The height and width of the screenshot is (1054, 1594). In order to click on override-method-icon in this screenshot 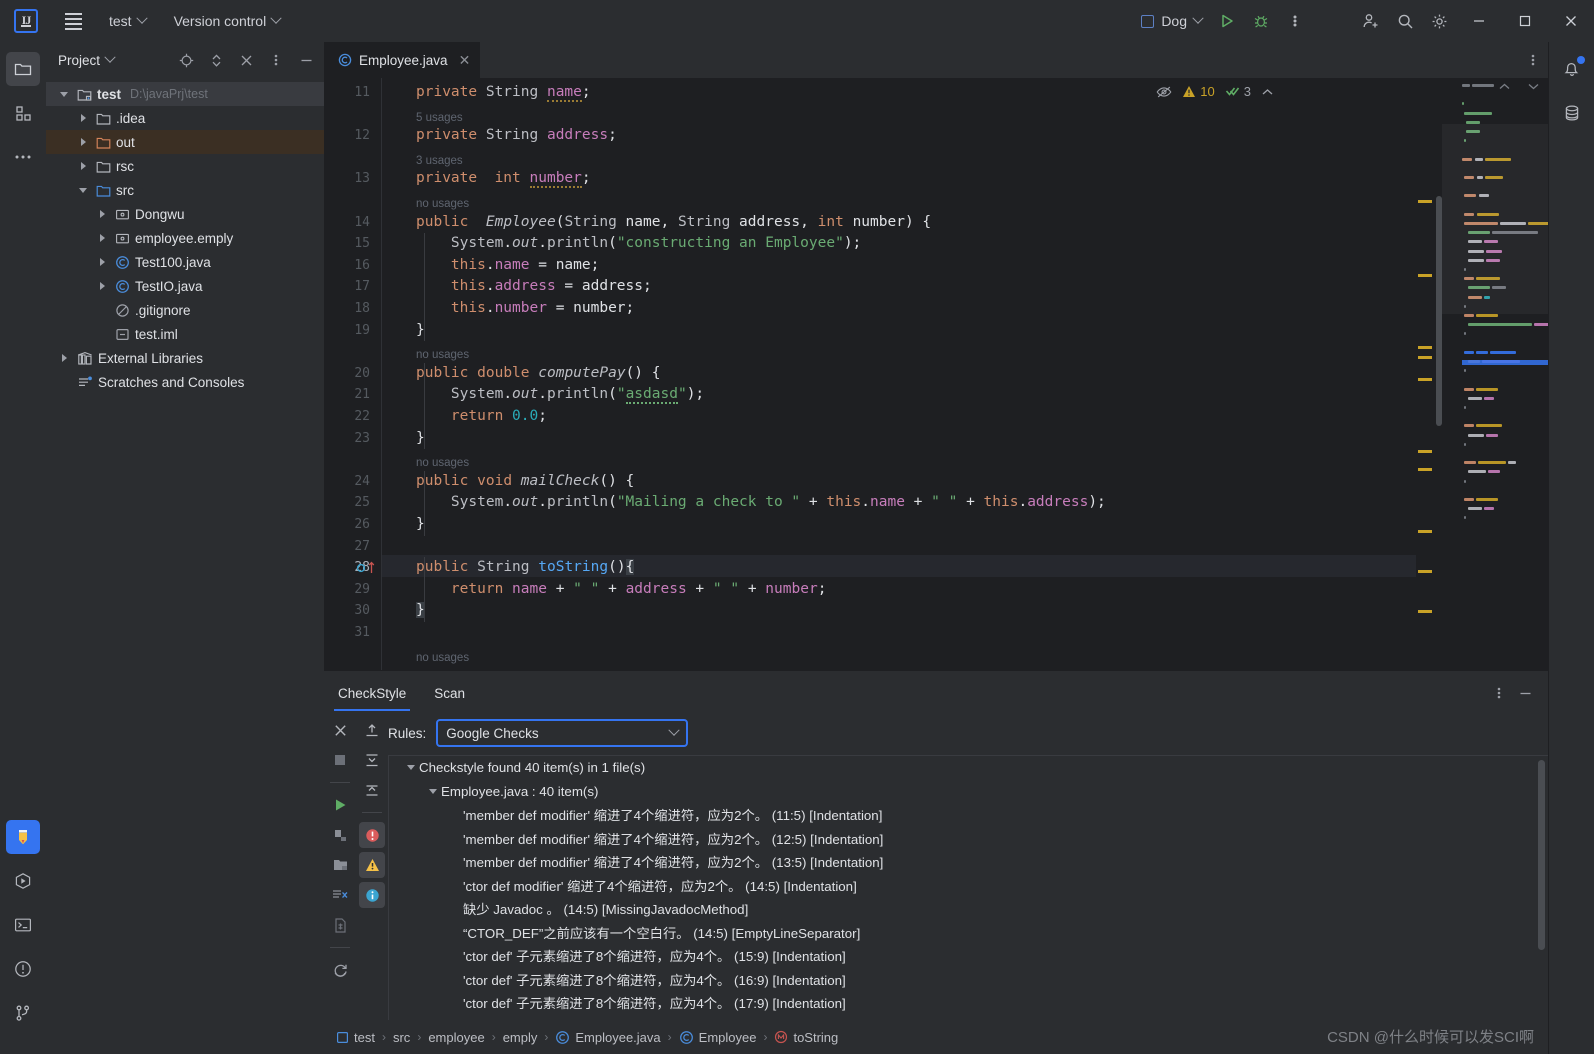, I will do `click(365, 567)`.